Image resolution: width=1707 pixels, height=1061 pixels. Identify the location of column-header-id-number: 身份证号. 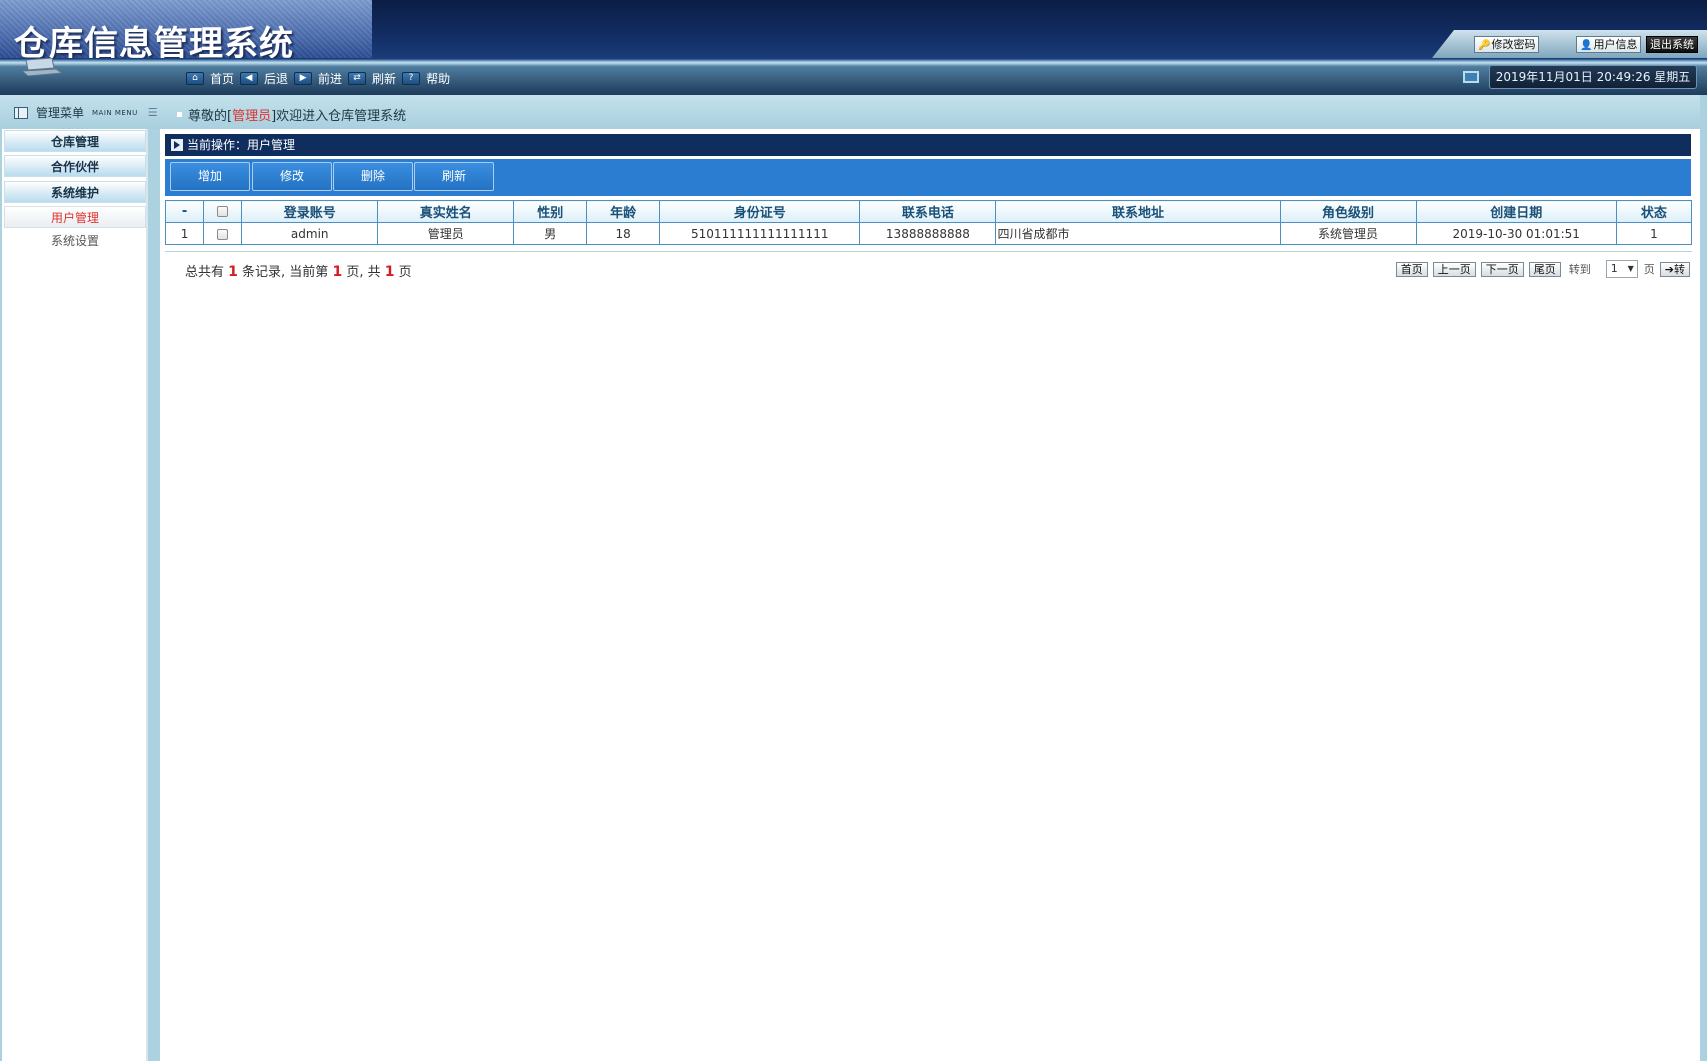
(760, 211).